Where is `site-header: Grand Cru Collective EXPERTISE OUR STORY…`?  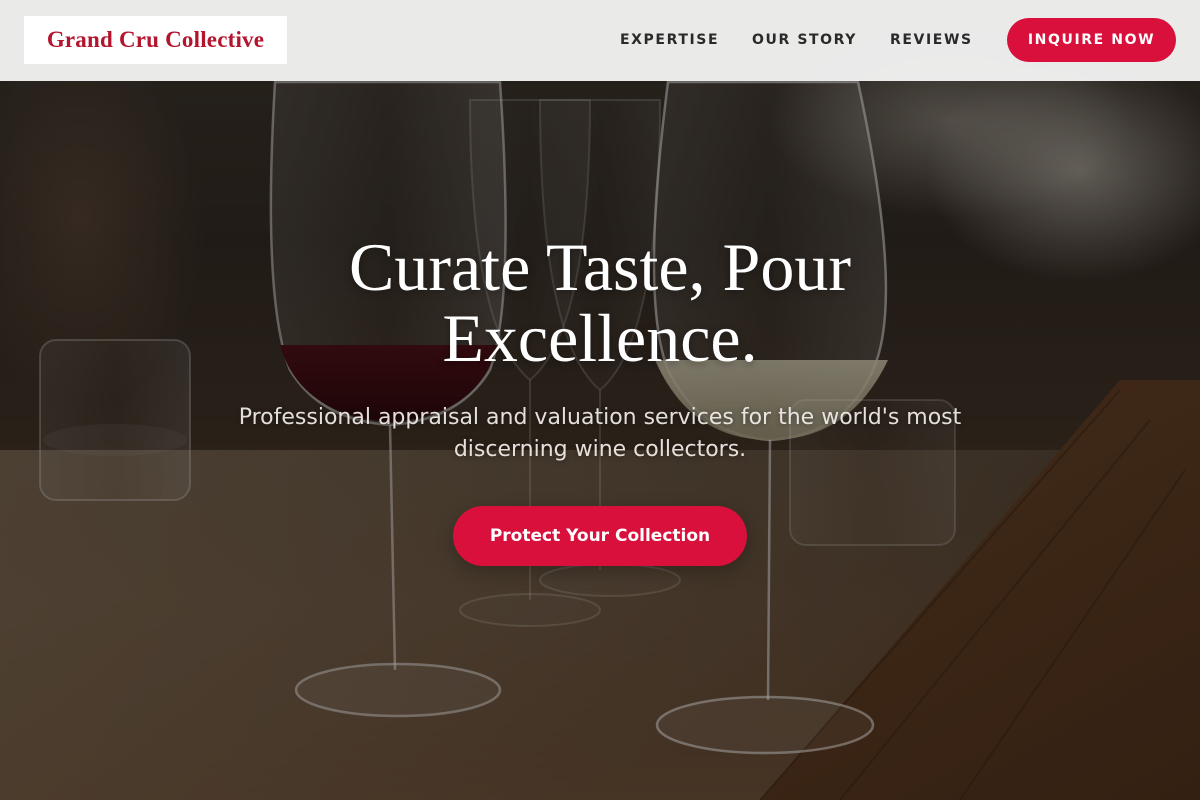 site-header: Grand Cru Collective EXPERTISE OUR STORY… is located at coordinates (600, 40).